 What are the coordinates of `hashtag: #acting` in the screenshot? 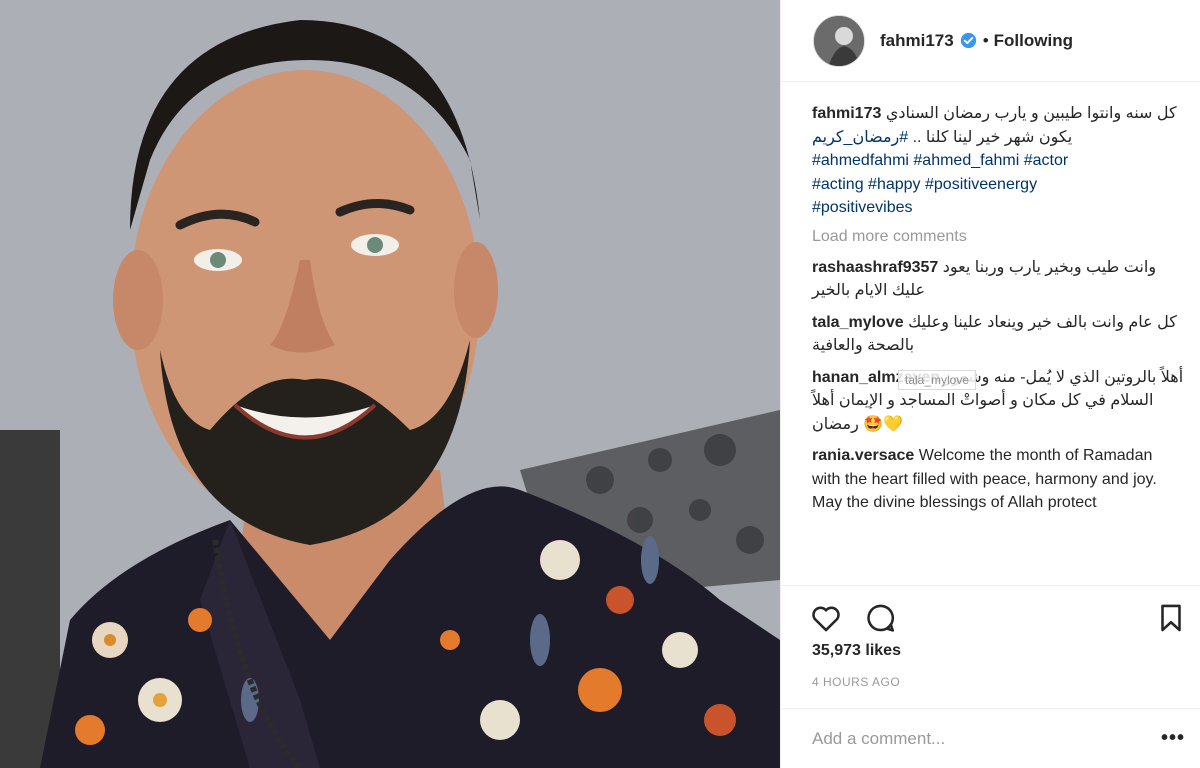 It's located at (838, 184).